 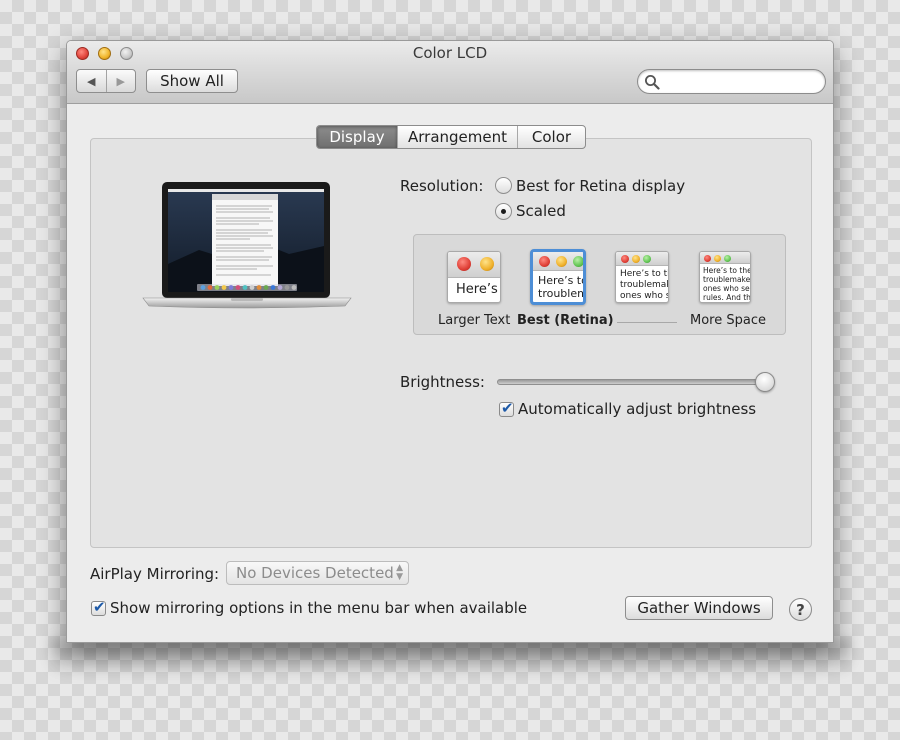 What do you see at coordinates (562, 287) in the screenshot?
I see `preview-best-retina: Here’s to troublem` at bounding box center [562, 287].